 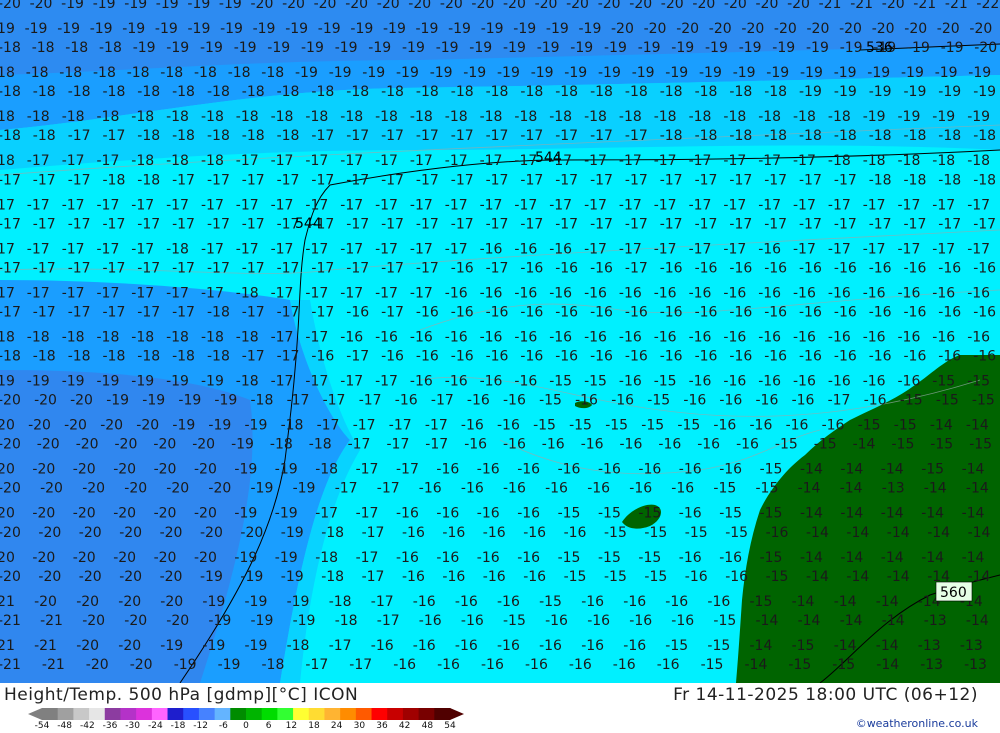 What do you see at coordinates (246, 714) in the screenshot?
I see `color-scale-bar` at bounding box center [246, 714].